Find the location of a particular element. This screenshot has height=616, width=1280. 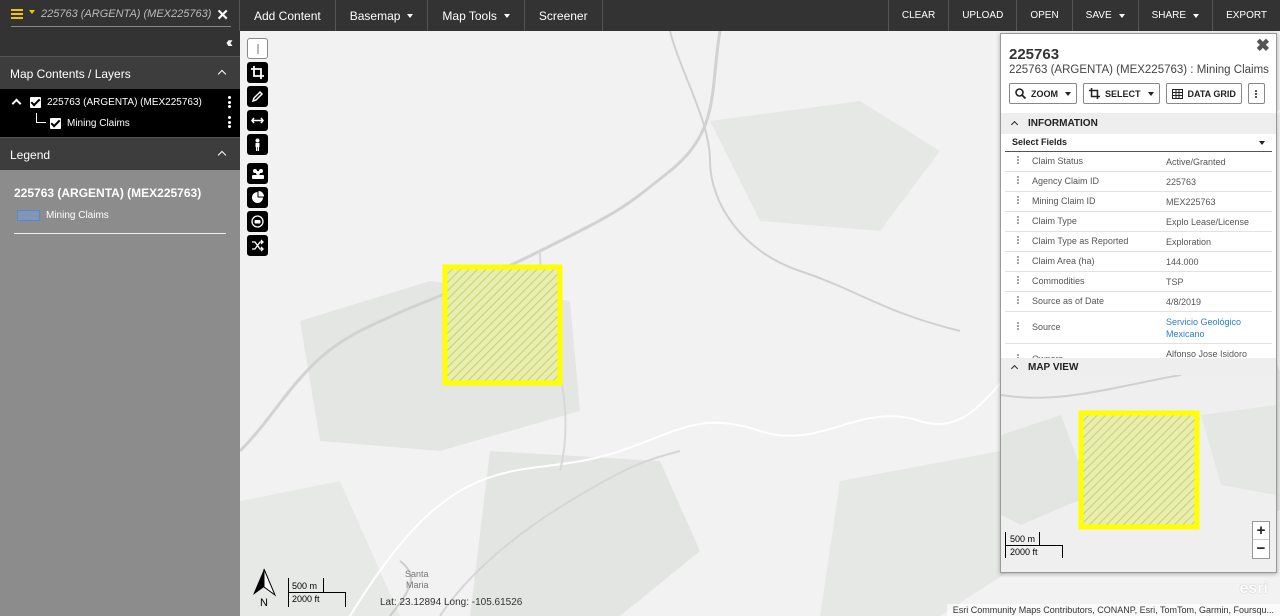

screener-label: Screener is located at coordinates (563, 15).